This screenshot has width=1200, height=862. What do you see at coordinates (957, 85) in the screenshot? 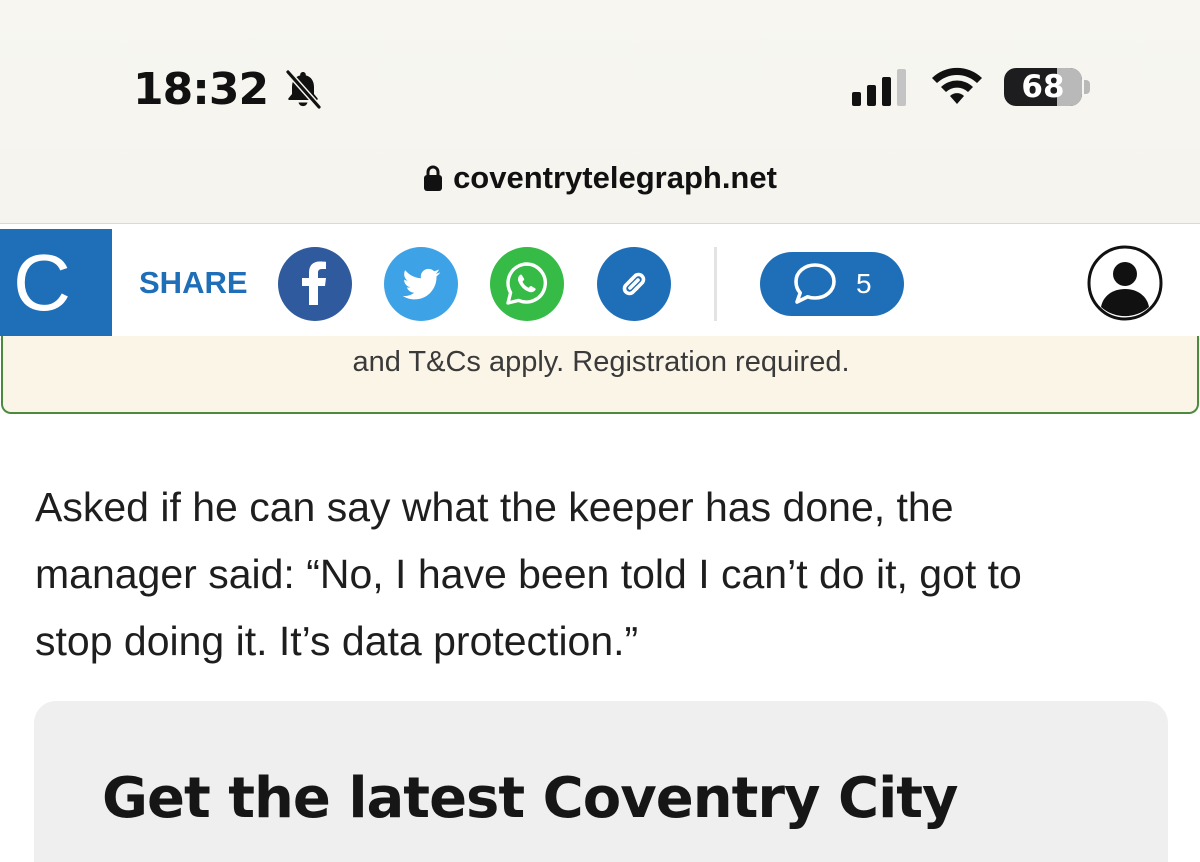
I see `wifi-icon` at bounding box center [957, 85].